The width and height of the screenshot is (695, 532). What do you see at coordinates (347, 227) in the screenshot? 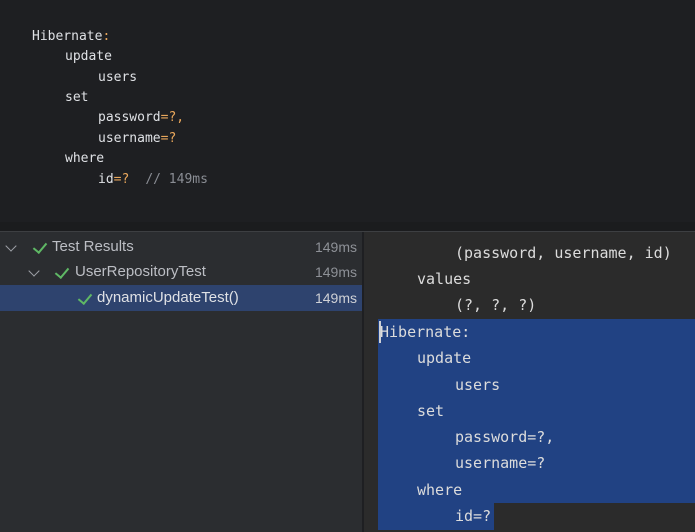
I see `tool-window-divider` at bounding box center [347, 227].